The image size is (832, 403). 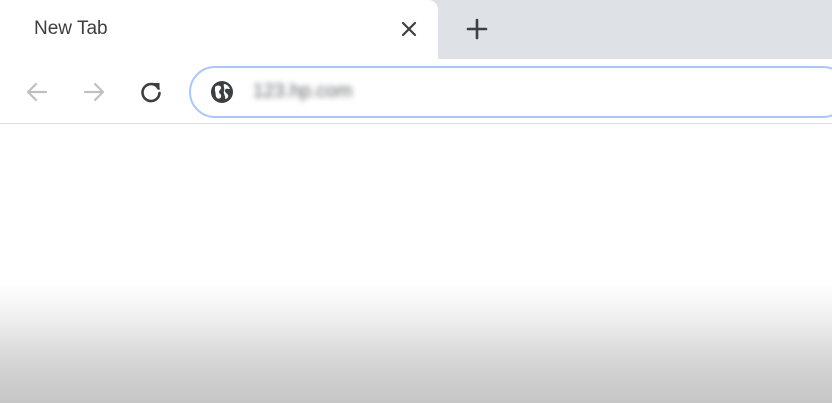 I want to click on address-bar: 123.hp.com, so click(x=510, y=92).